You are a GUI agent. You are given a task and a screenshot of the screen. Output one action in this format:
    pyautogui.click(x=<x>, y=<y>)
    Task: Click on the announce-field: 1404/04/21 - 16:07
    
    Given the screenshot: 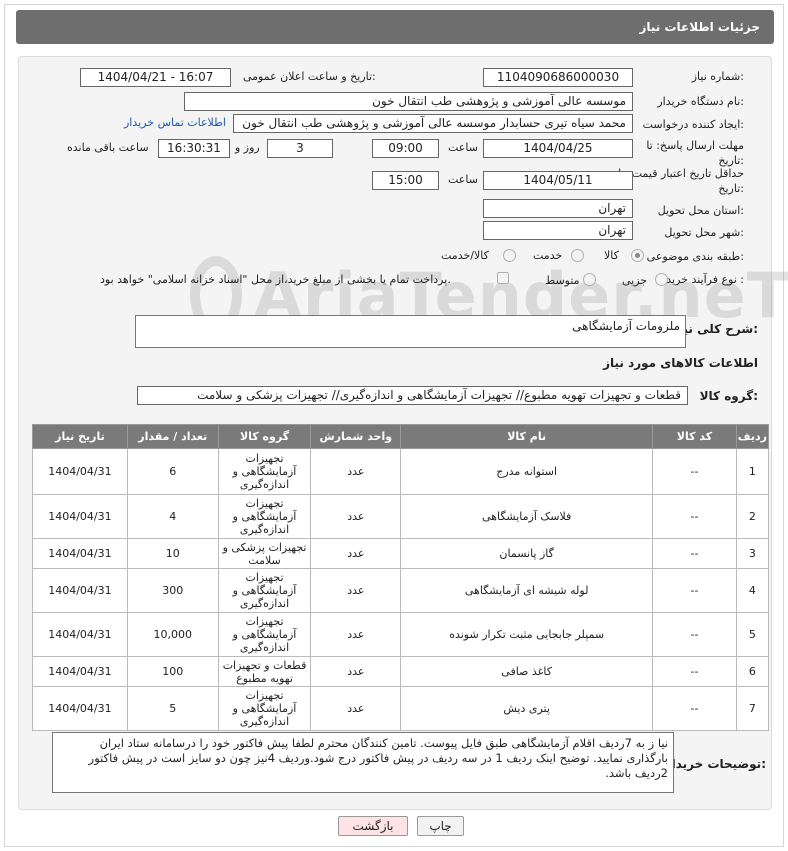 What is the action you would take?
    pyautogui.click(x=155, y=77)
    